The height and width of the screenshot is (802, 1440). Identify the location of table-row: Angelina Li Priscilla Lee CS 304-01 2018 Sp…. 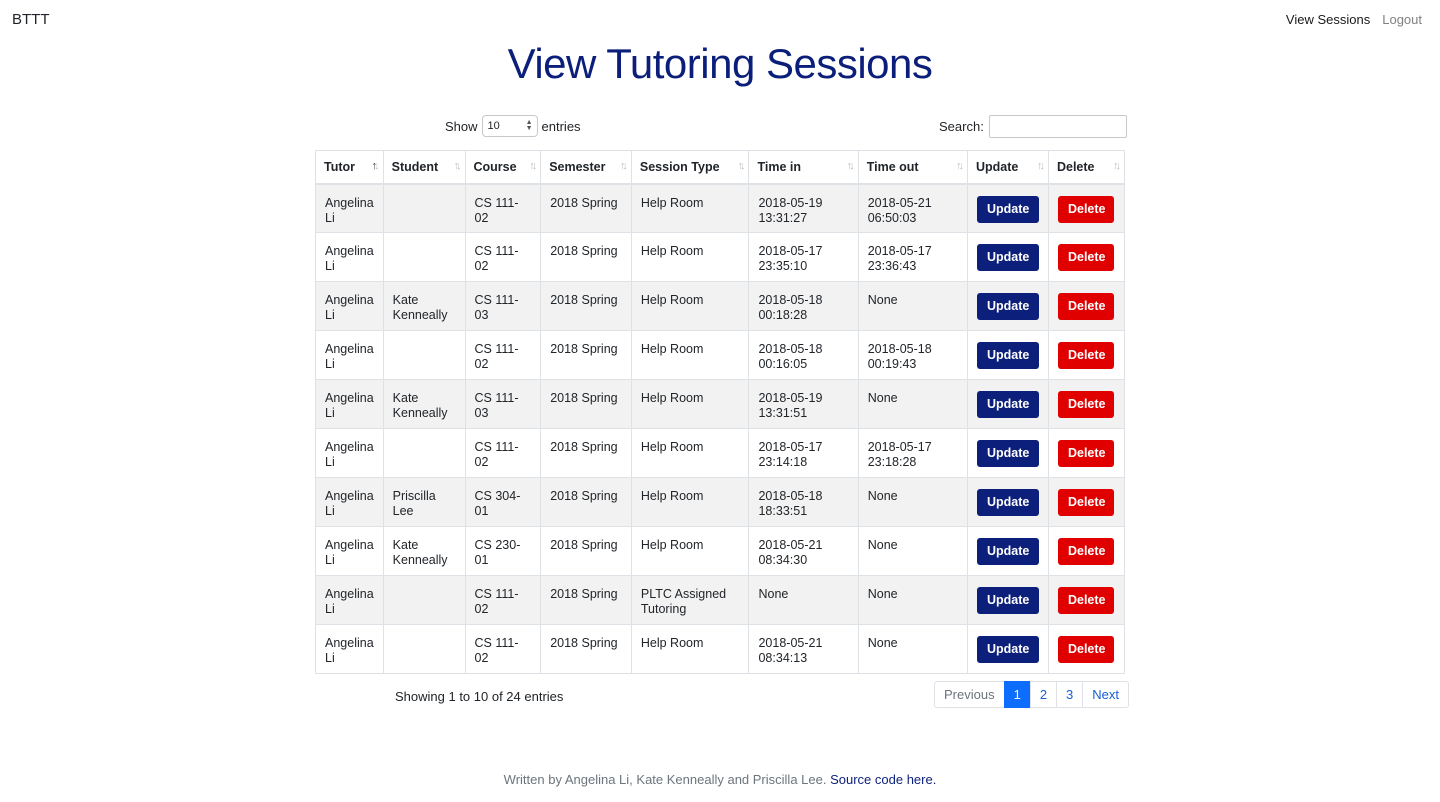
(720, 502).